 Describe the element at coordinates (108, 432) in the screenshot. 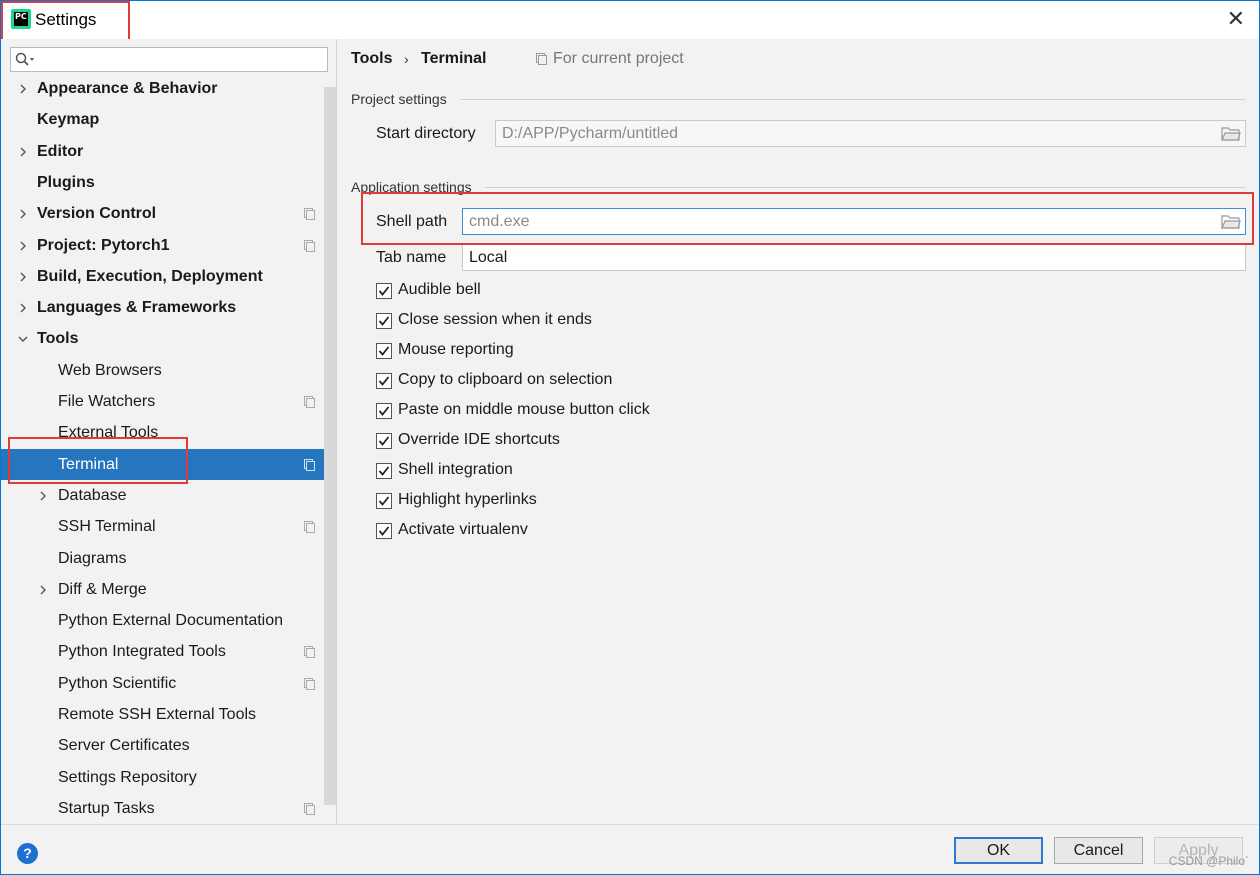

I see `sidebar-item-label: External Tools` at that location.